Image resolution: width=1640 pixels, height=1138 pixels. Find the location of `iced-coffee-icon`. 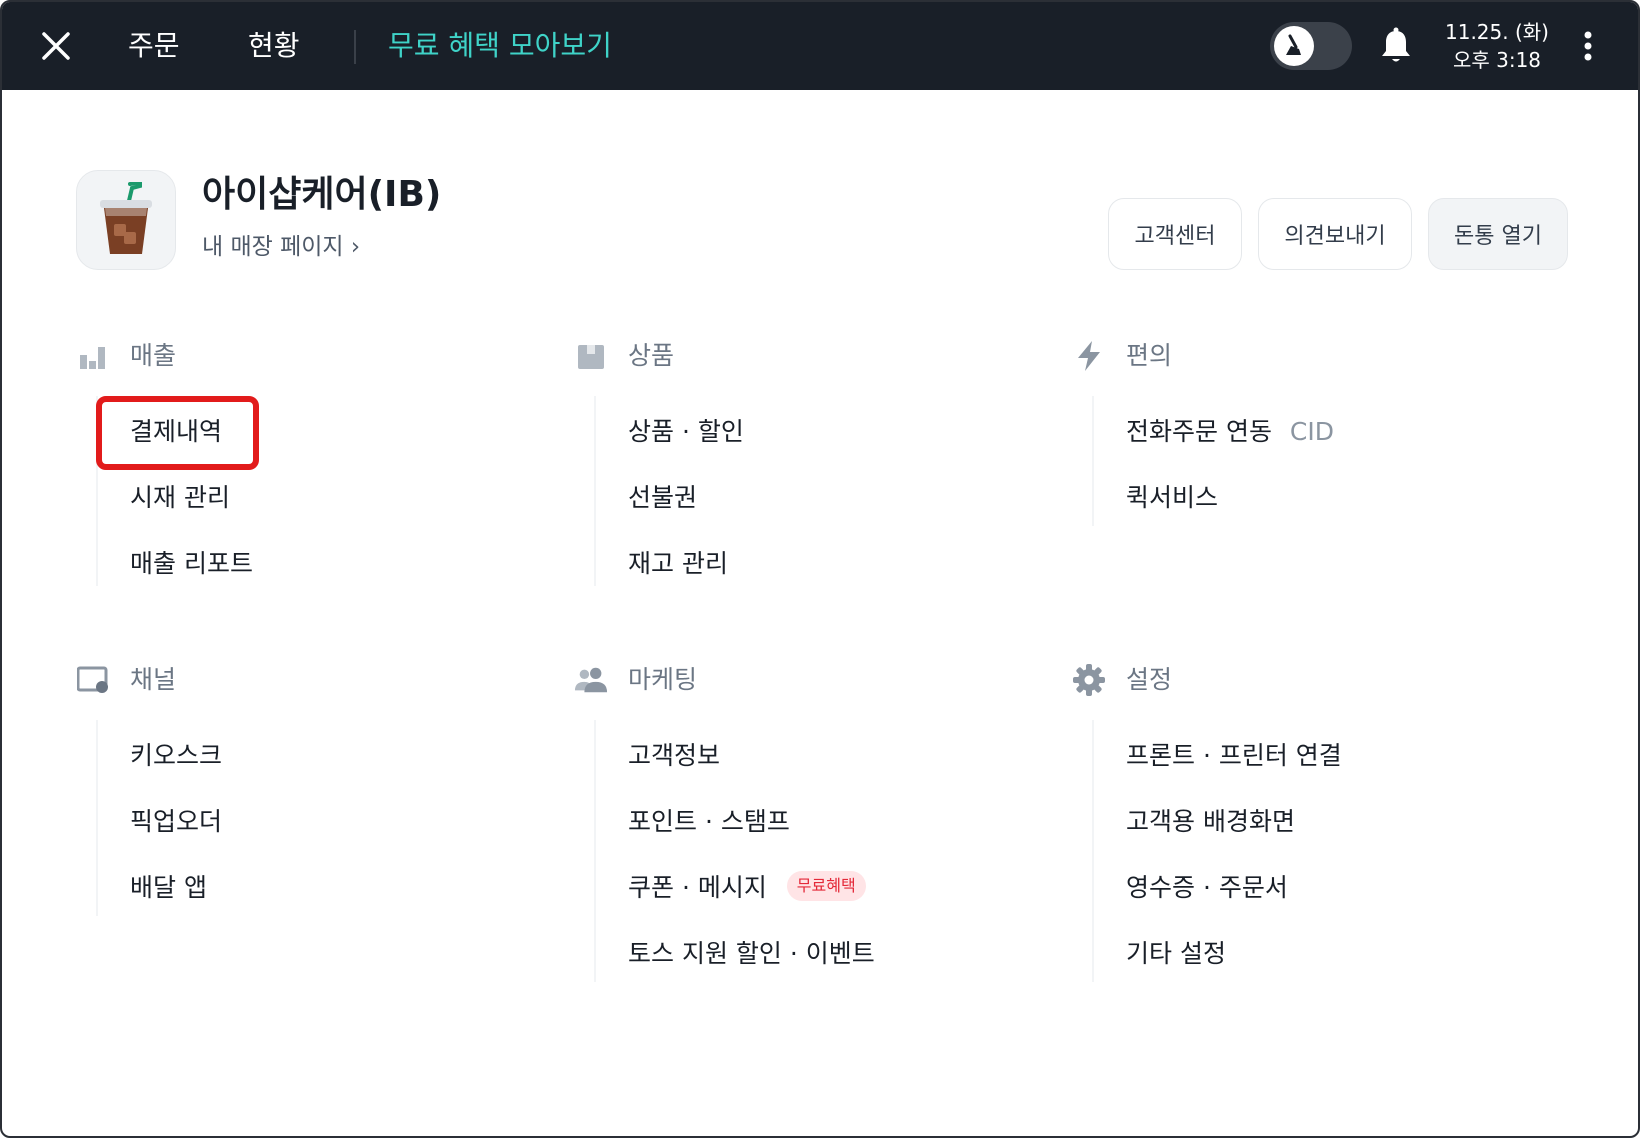

iced-coffee-icon is located at coordinates (126, 218).